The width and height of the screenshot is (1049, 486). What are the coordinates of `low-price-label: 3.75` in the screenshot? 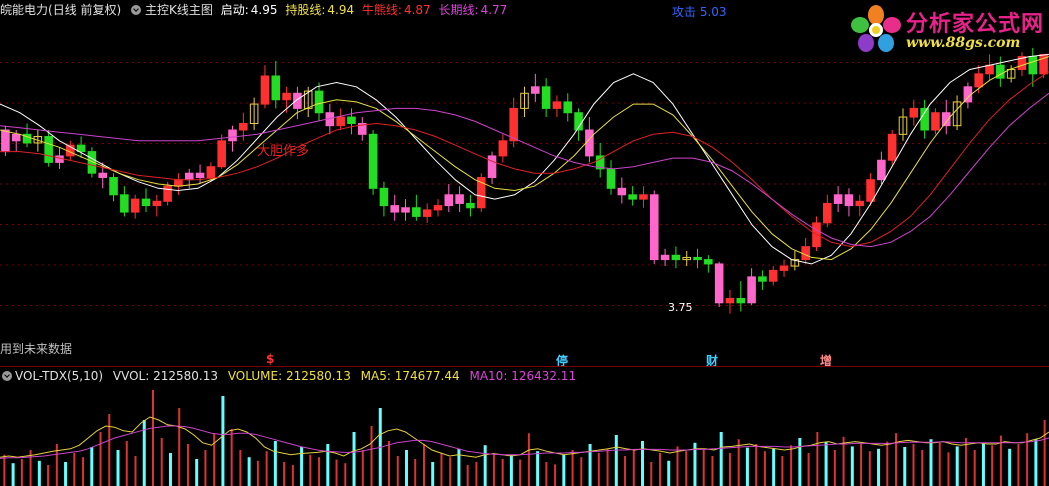 It's located at (680, 307).